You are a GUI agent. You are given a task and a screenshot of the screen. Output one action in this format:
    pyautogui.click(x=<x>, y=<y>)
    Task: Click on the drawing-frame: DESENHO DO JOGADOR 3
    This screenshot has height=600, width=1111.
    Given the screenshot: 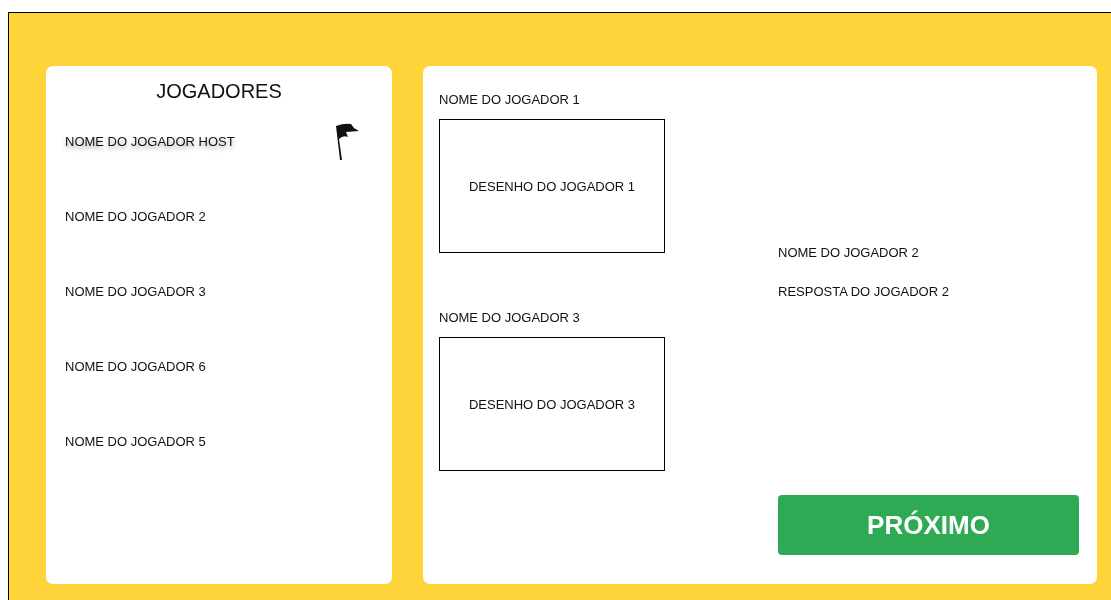 What is the action you would take?
    pyautogui.click(x=552, y=404)
    